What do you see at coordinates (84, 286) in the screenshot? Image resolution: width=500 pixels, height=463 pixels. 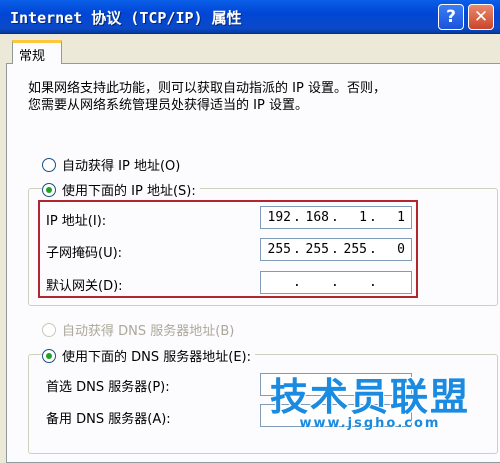 I see `gateway-label: 默认网关(D):` at bounding box center [84, 286].